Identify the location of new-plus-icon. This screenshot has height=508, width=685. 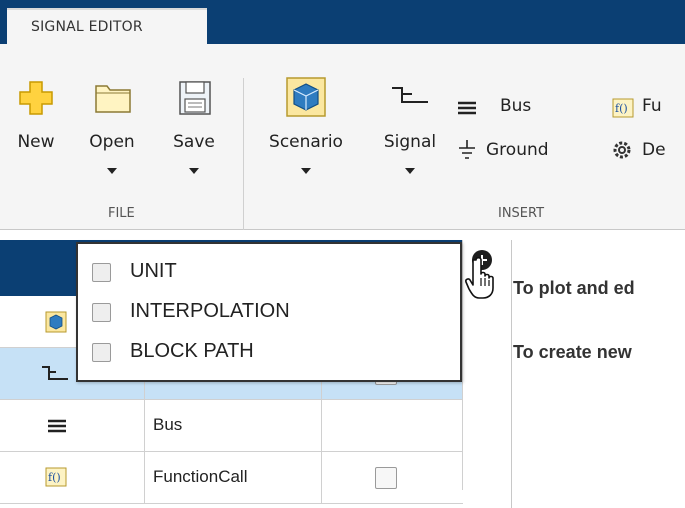
(36, 98).